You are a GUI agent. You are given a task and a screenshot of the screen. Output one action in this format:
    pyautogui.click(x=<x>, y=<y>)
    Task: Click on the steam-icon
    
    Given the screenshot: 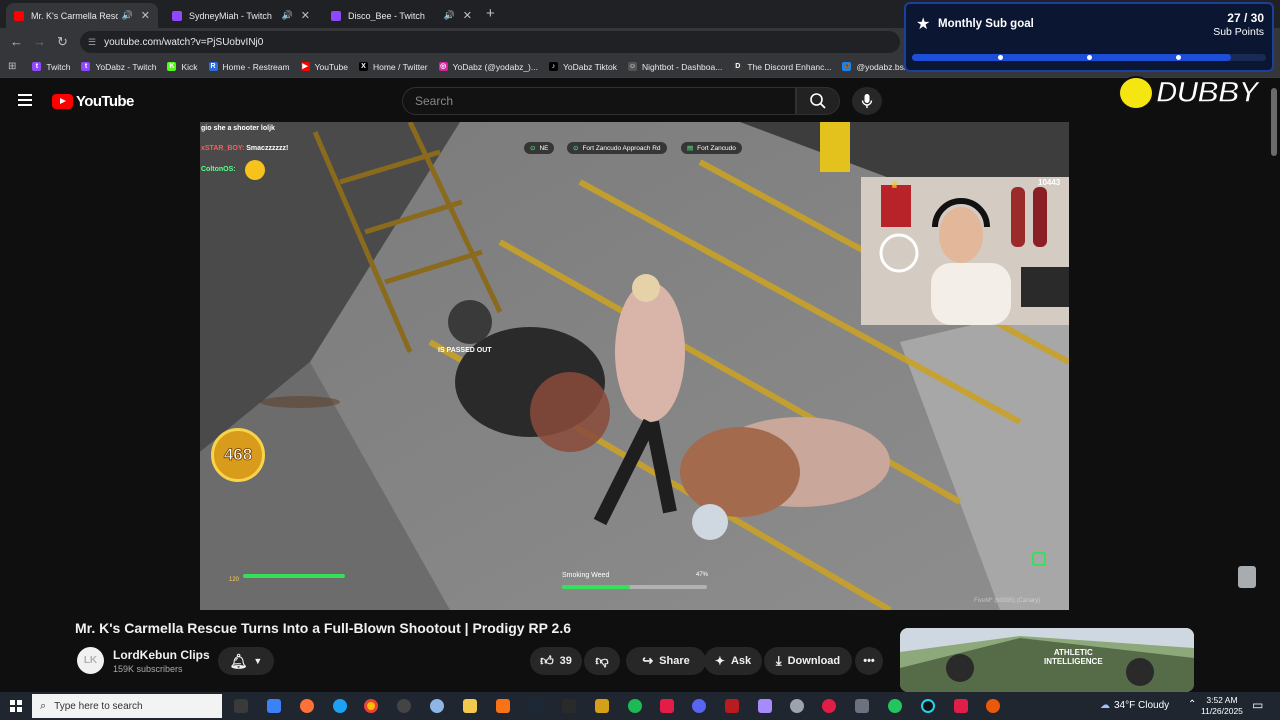 What is the action you would take?
    pyautogui.click(x=536, y=706)
    